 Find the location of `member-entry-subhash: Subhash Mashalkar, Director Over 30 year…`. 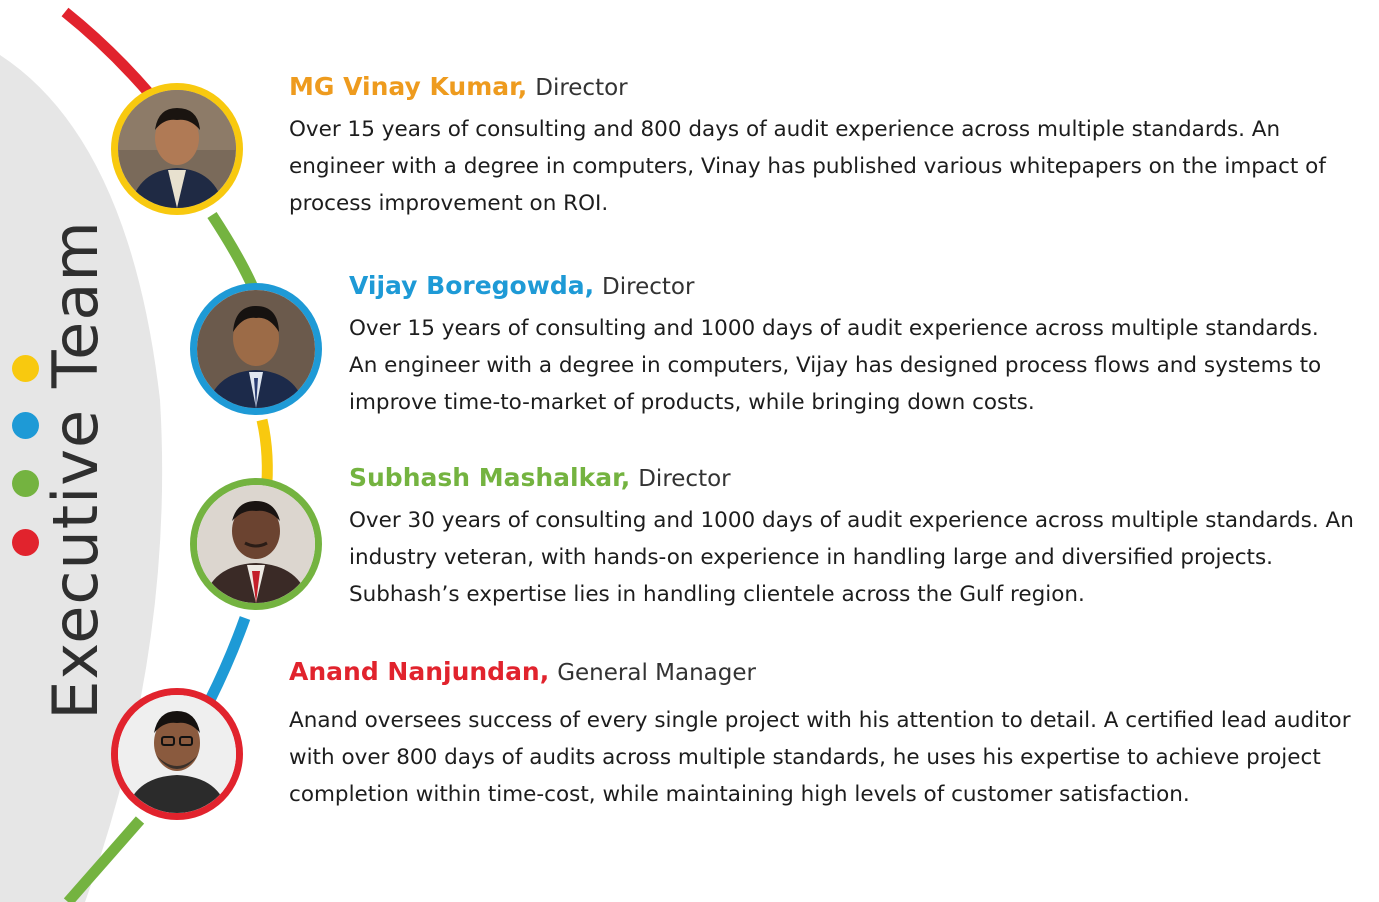

member-entry-subhash: Subhash Mashalkar, Director Over 30 year… is located at coordinates (854, 538).